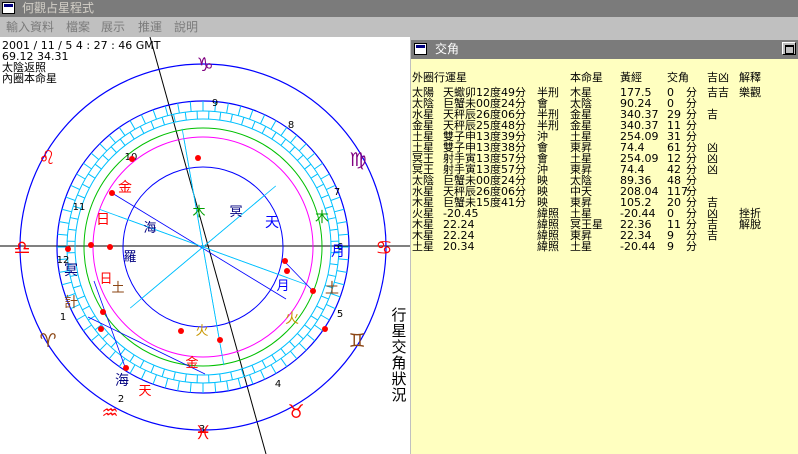 Image resolution: width=798 pixels, height=454 pixels. What do you see at coordinates (631, 77) in the screenshot?
I see `header-longitude: 黃經` at bounding box center [631, 77].